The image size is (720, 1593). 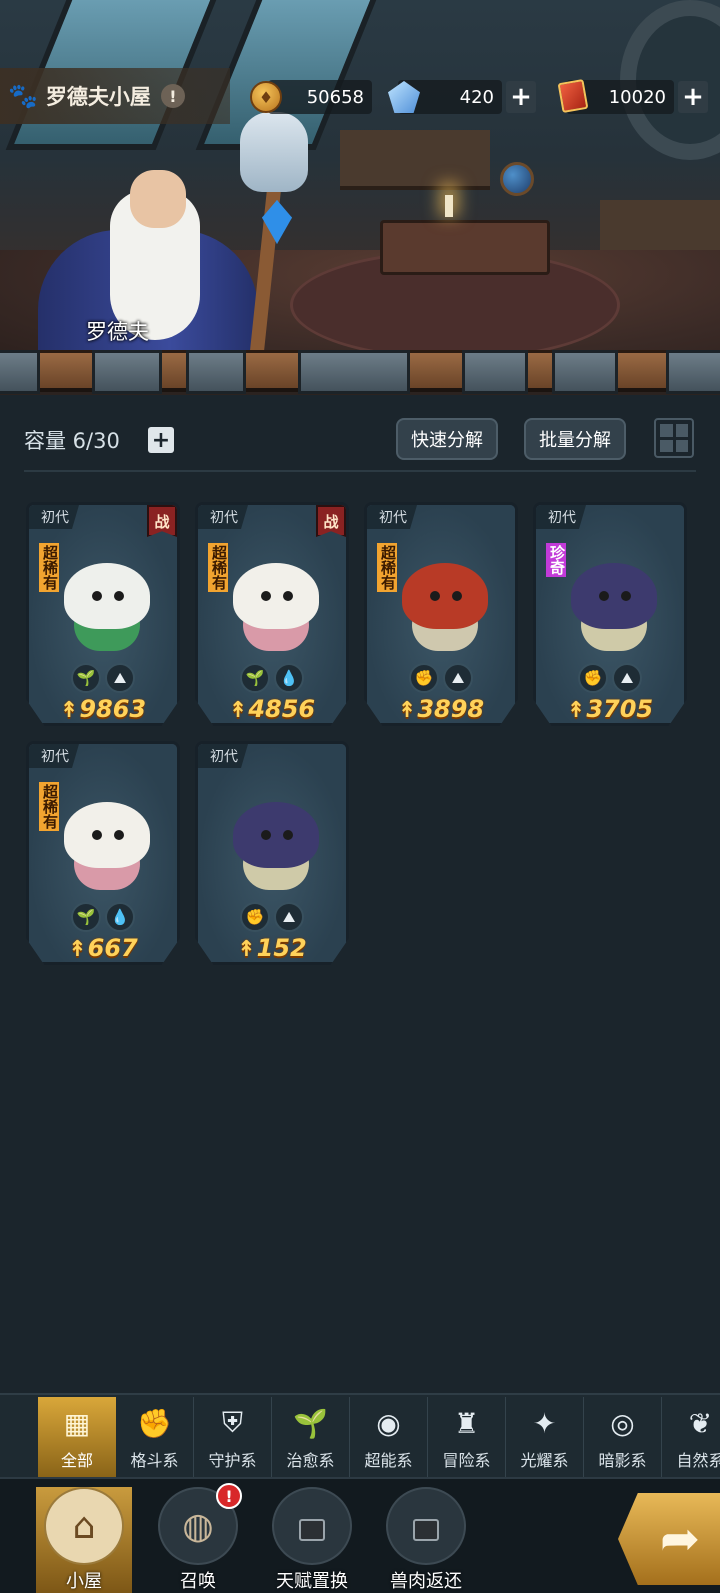 What do you see at coordinates (693, 97) in the screenshot?
I see `add-tickets-button: +` at bounding box center [693, 97].